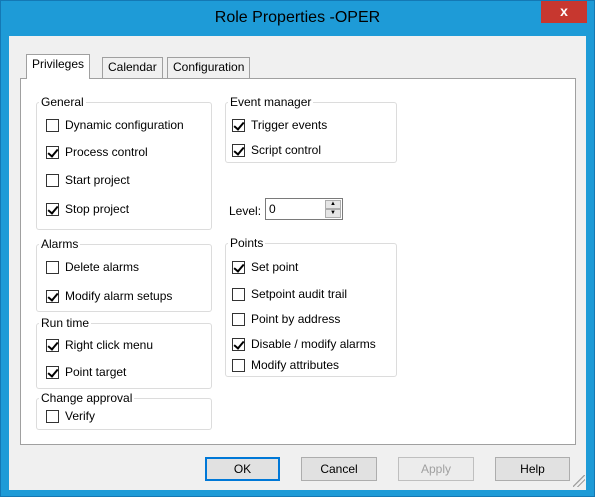 Image resolution: width=595 pixels, height=497 pixels. I want to click on change-approval-legend: Change approval, so click(87, 398).